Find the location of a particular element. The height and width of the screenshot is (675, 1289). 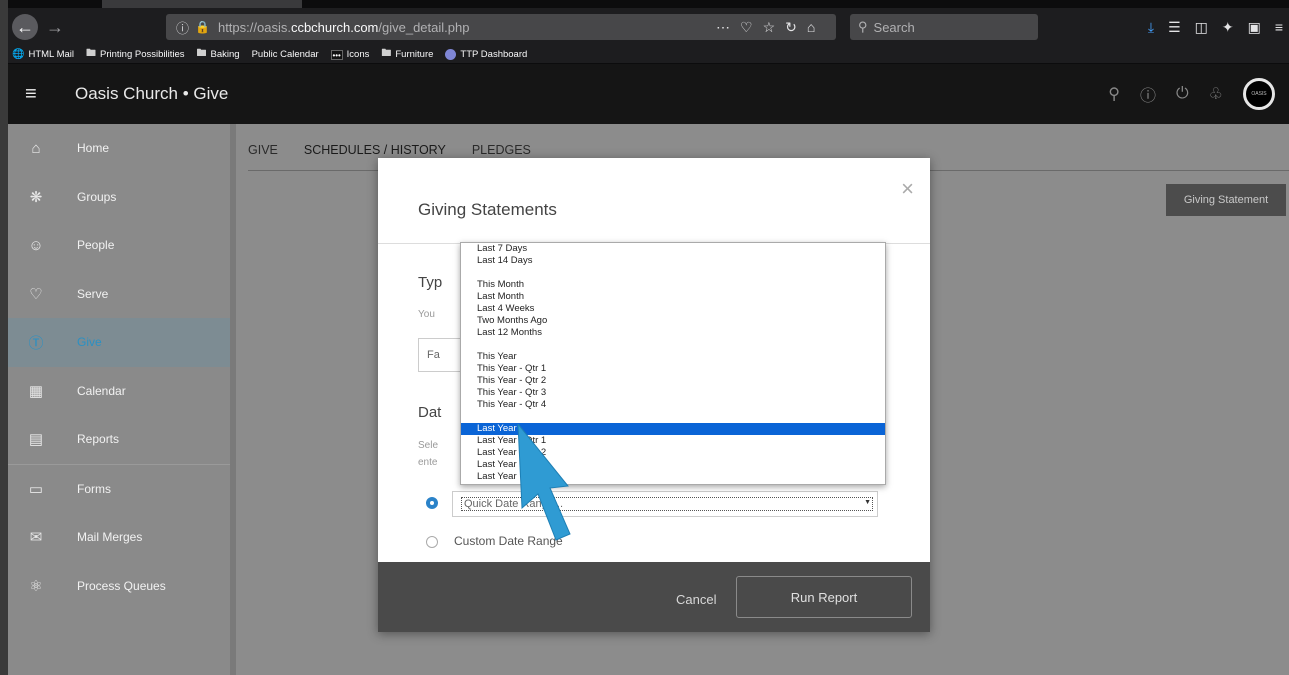

tab-pledges: PLEDGES is located at coordinates (501, 150).